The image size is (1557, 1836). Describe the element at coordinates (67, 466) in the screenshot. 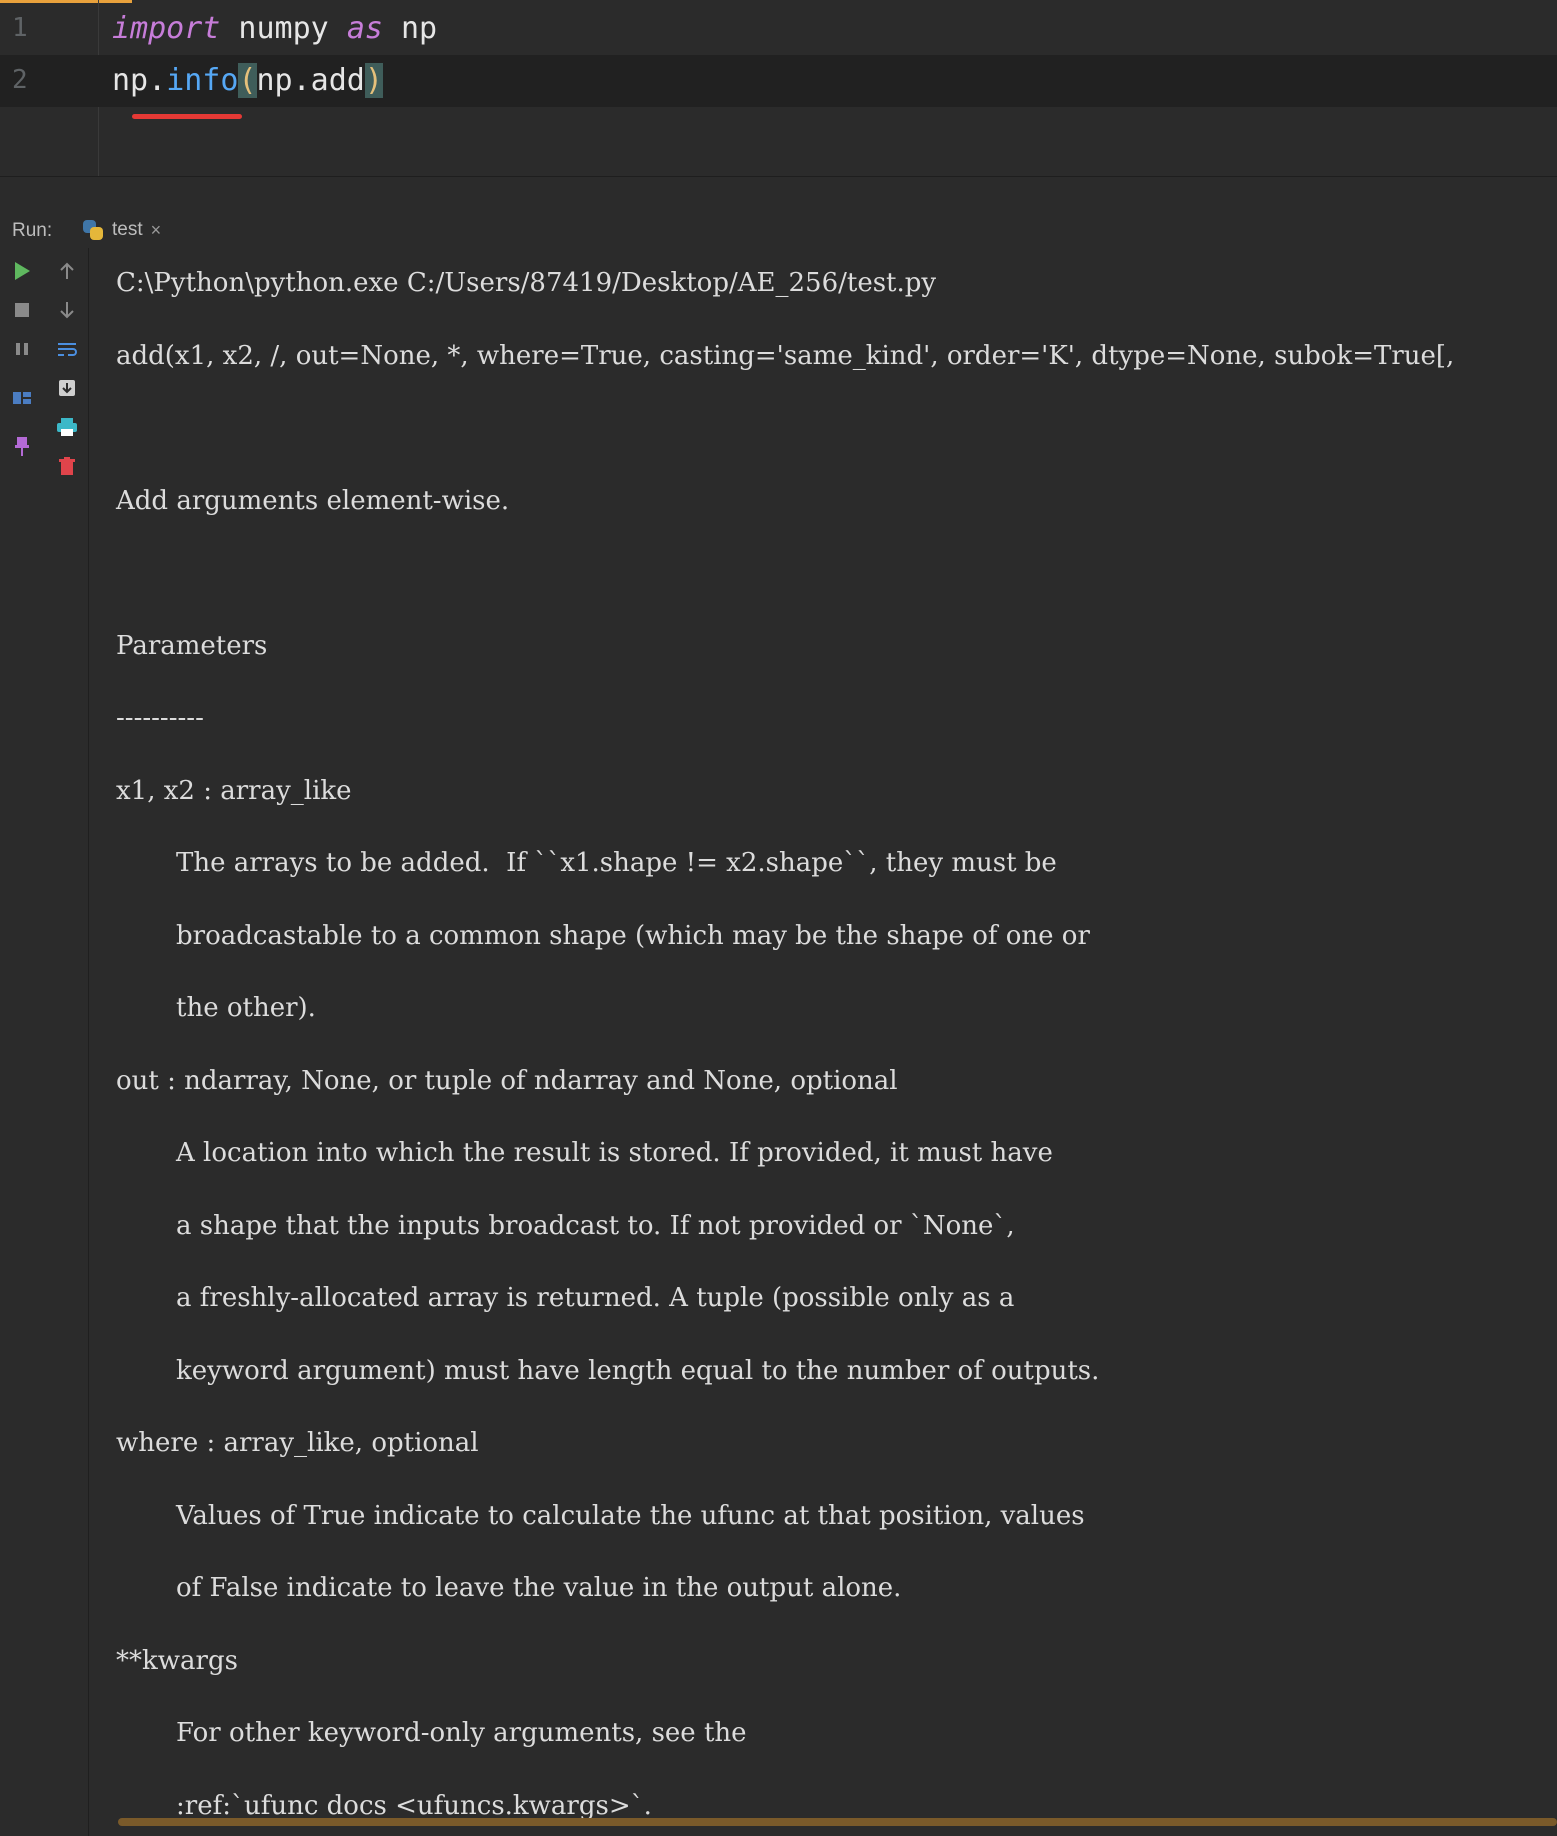

I see `trash-icon` at that location.